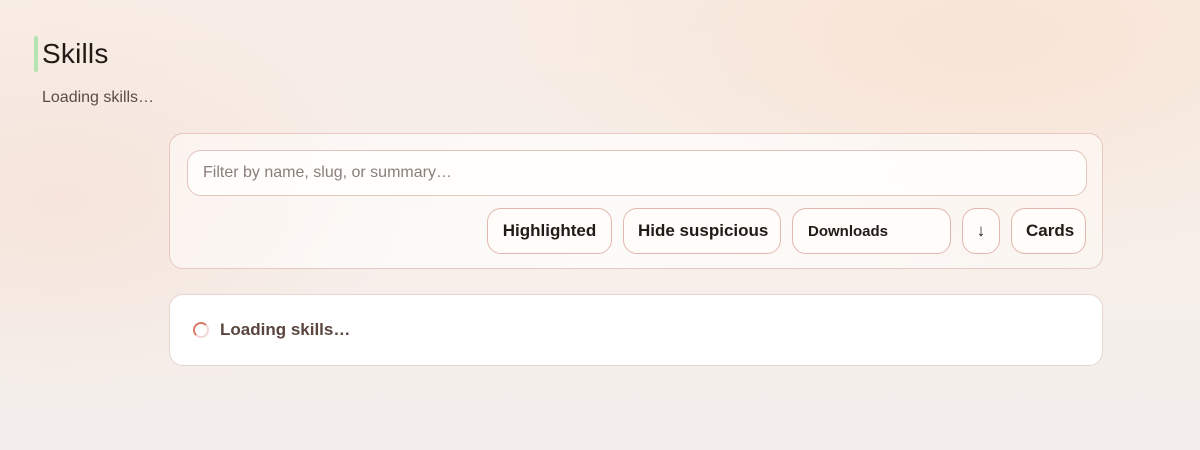 The width and height of the screenshot is (1200, 450). What do you see at coordinates (702, 231) in the screenshot?
I see `hide-suspicious-toggle-button: Hide suspicious` at bounding box center [702, 231].